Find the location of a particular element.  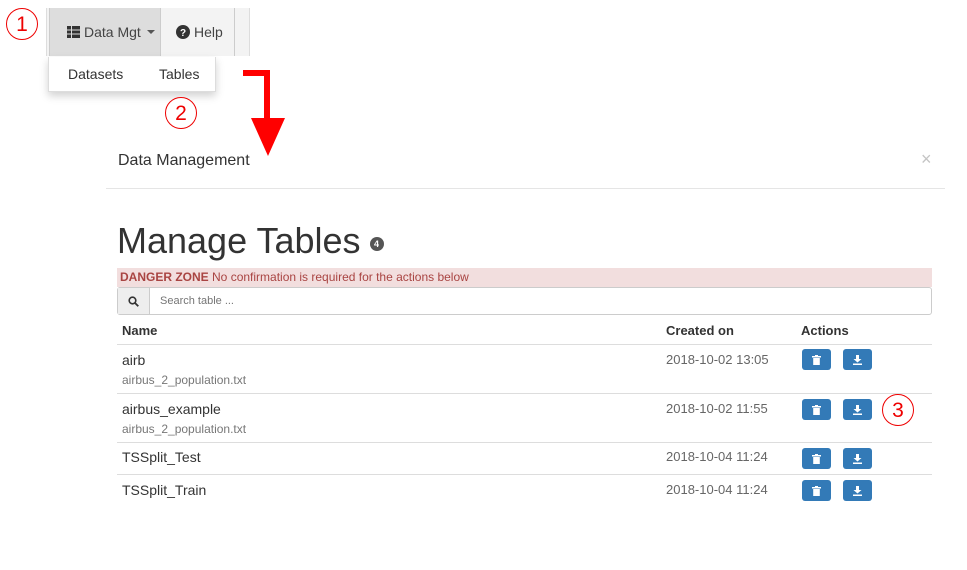

table-row-name: airbus_example is located at coordinates (171, 409).